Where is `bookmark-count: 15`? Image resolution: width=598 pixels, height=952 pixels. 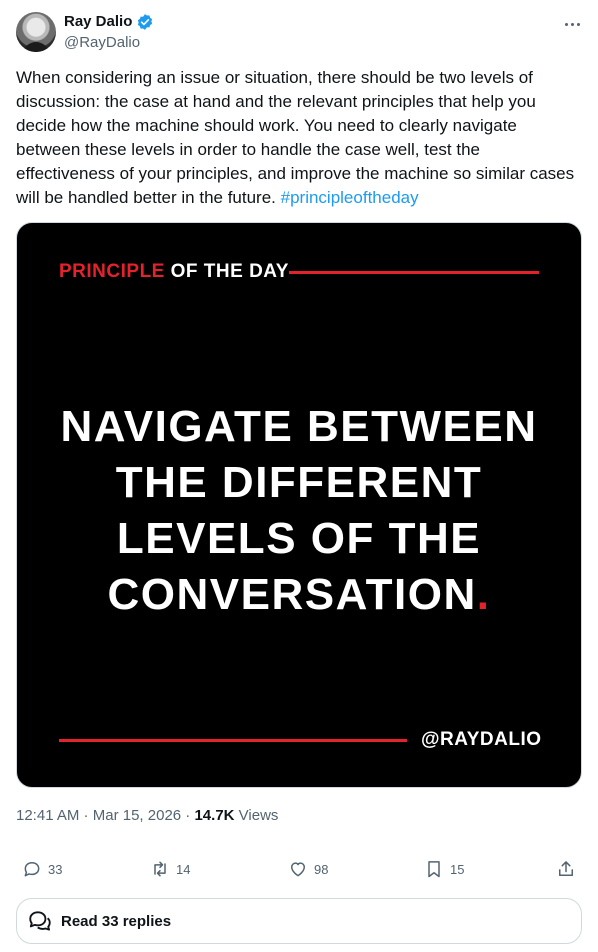 bookmark-count: 15 is located at coordinates (457, 869).